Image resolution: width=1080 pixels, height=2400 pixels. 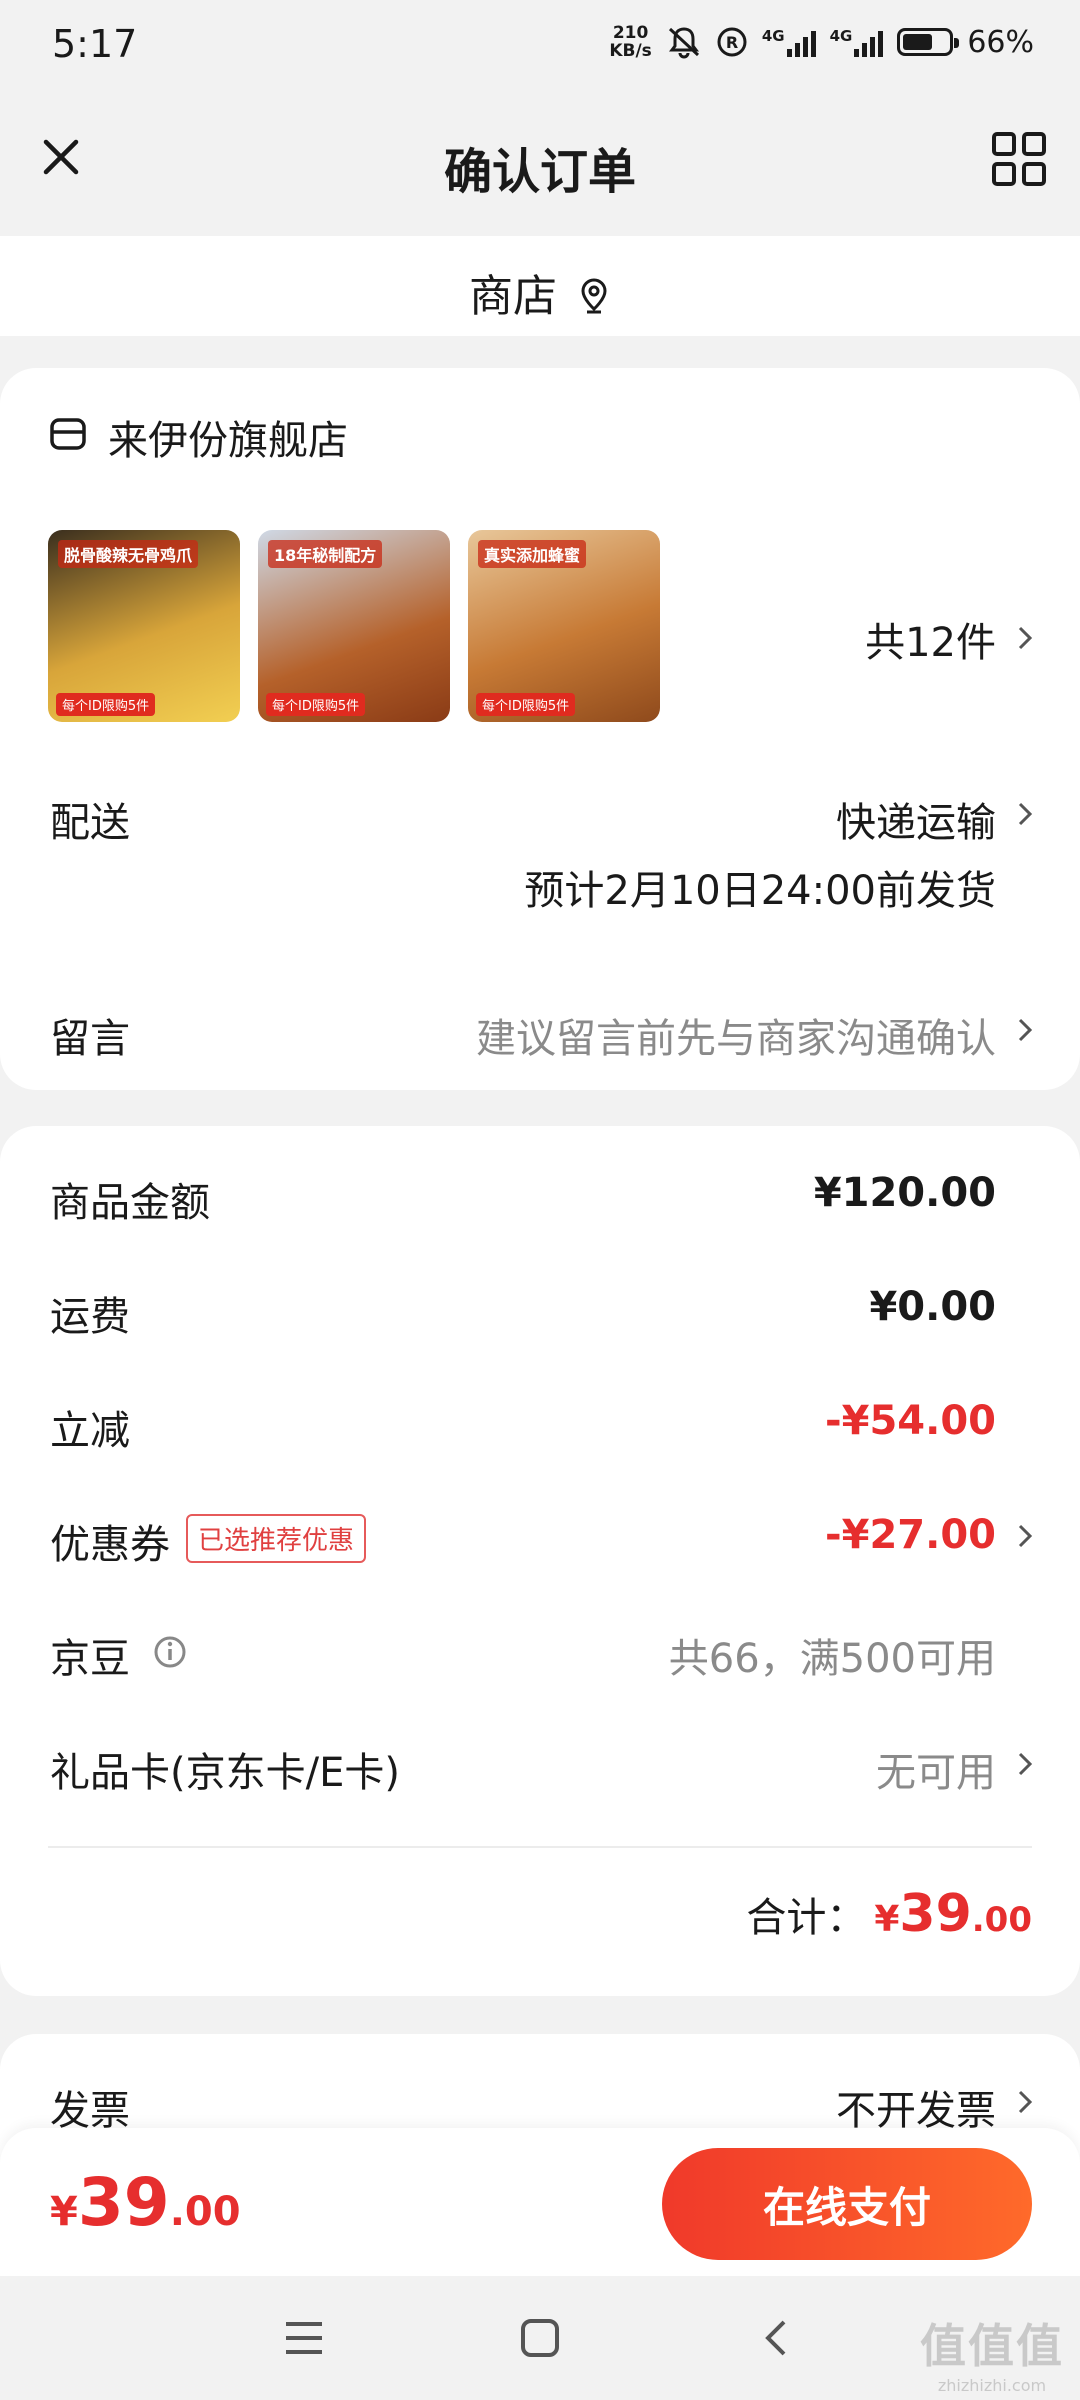 I want to click on net-speed: 210 KB/s, so click(x=630, y=42).